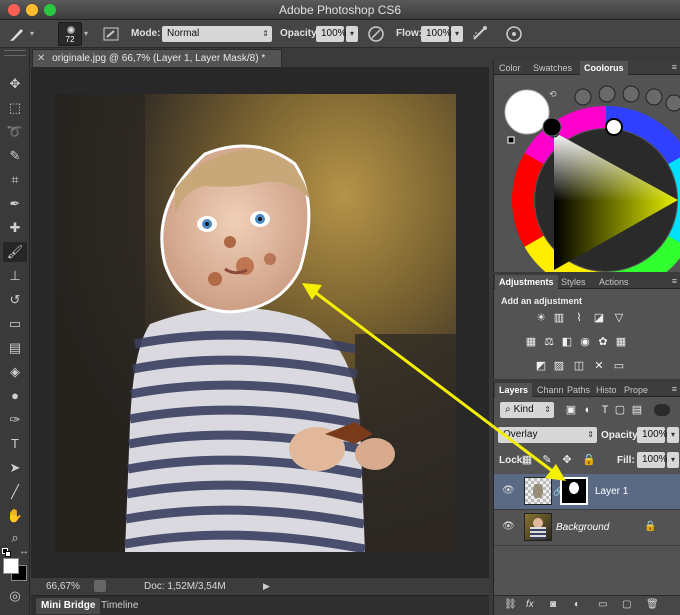 This screenshot has width=680, height=615. I want to click on tab-paths: Paths, so click(578, 390).